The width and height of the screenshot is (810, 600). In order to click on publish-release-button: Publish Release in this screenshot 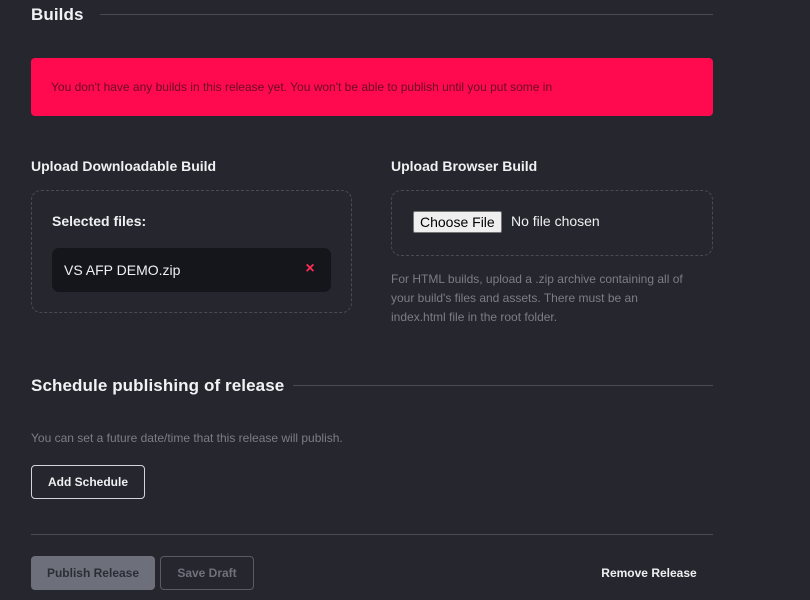, I will do `click(93, 573)`.